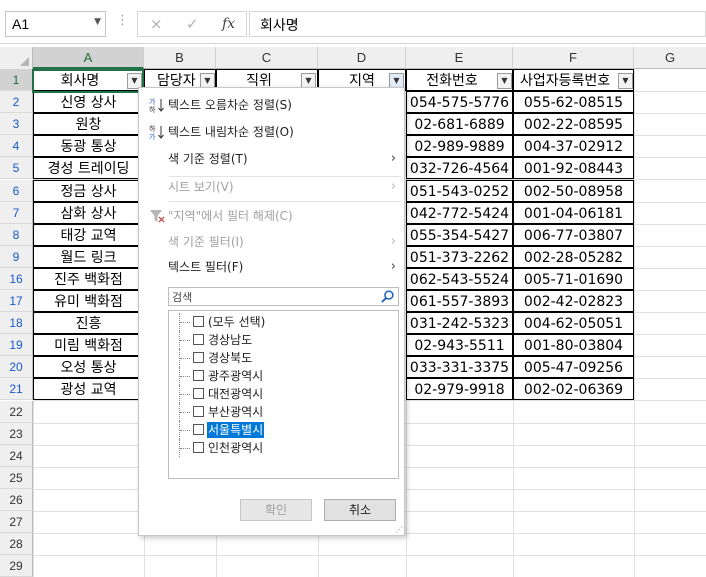 The height and width of the screenshot is (577, 706). I want to click on chevron-down-icon: ▼, so click(97, 22).